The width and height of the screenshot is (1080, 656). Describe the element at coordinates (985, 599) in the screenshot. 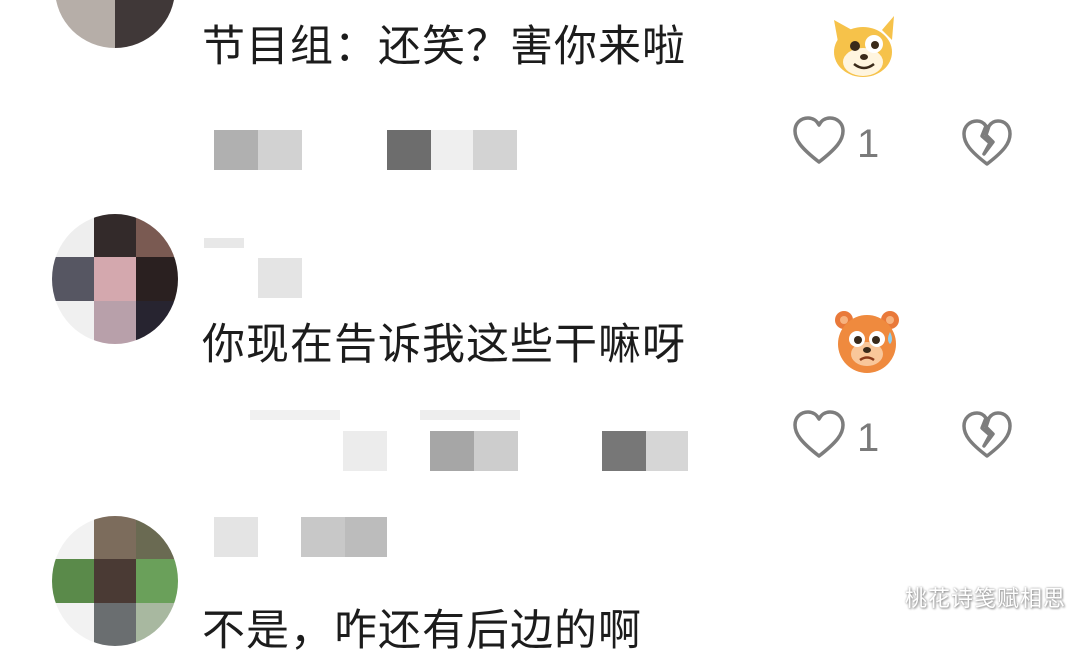

I see `watermark: 桃花诗笺赋相思` at that location.